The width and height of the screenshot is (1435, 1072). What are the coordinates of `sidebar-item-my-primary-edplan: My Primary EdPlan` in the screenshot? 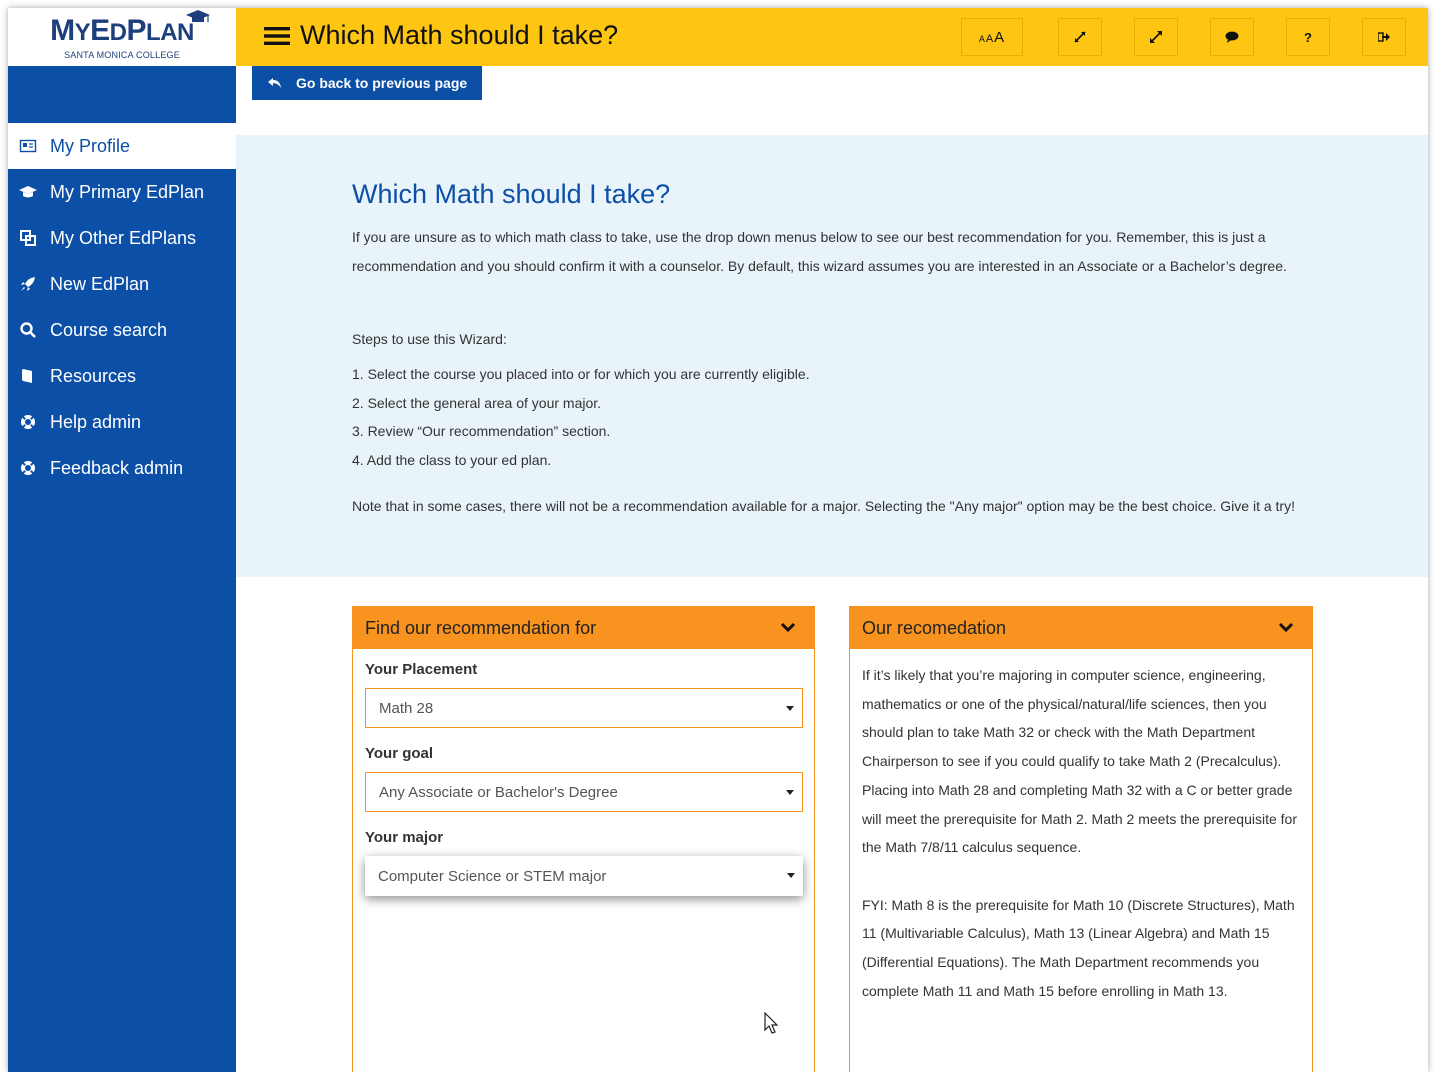 It's located at (122, 192).